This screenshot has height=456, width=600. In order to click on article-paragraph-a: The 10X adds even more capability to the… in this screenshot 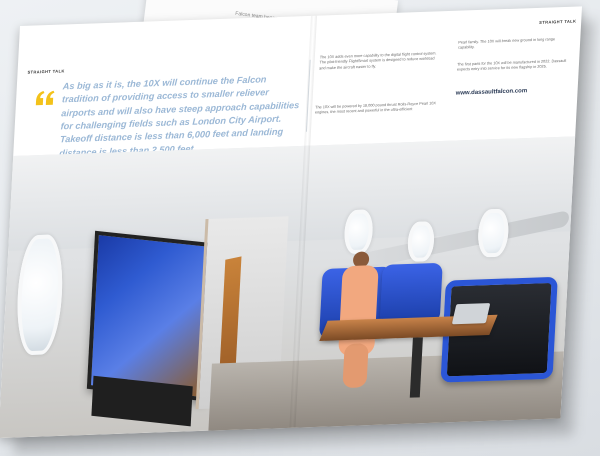, I will do `click(378, 61)`.